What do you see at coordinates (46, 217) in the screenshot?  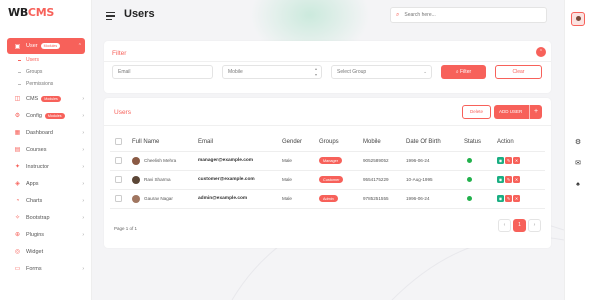 I see `sidebar-item-bootstrap: ✧ Bootstrap ›` at bounding box center [46, 217].